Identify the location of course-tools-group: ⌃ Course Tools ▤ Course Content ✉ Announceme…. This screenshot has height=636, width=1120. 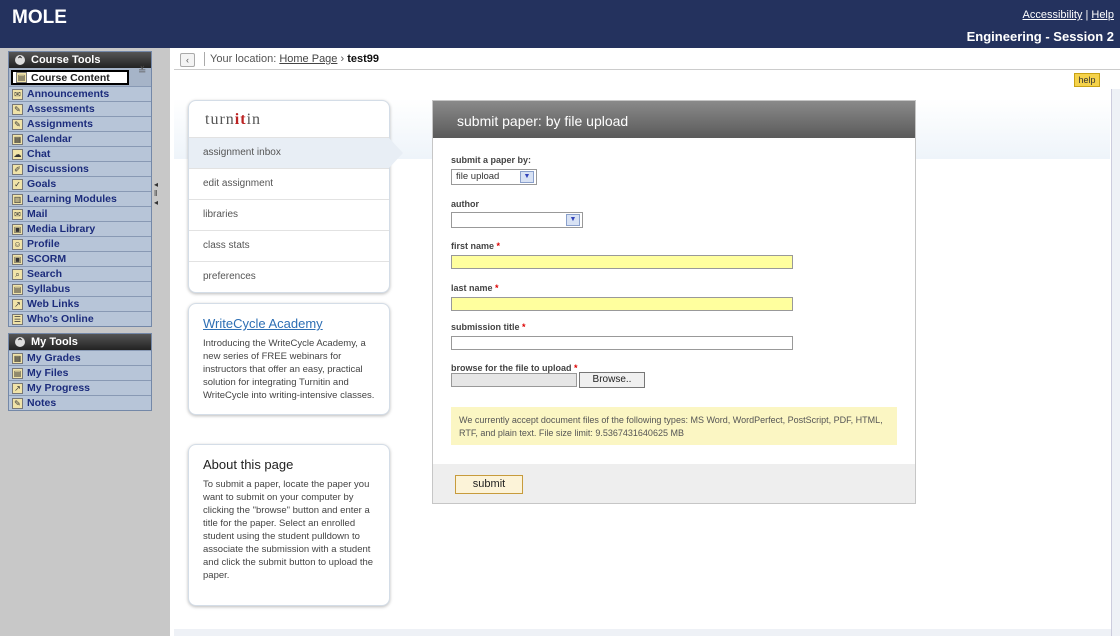
(80, 189).